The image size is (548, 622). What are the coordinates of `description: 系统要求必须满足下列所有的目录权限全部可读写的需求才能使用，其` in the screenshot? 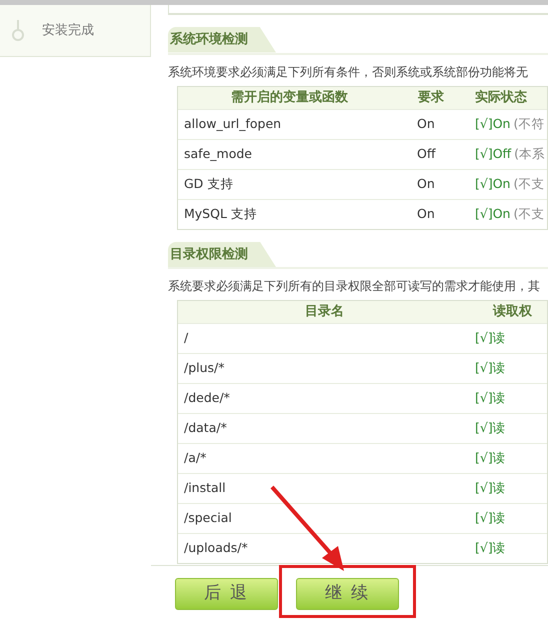 It's located at (354, 286).